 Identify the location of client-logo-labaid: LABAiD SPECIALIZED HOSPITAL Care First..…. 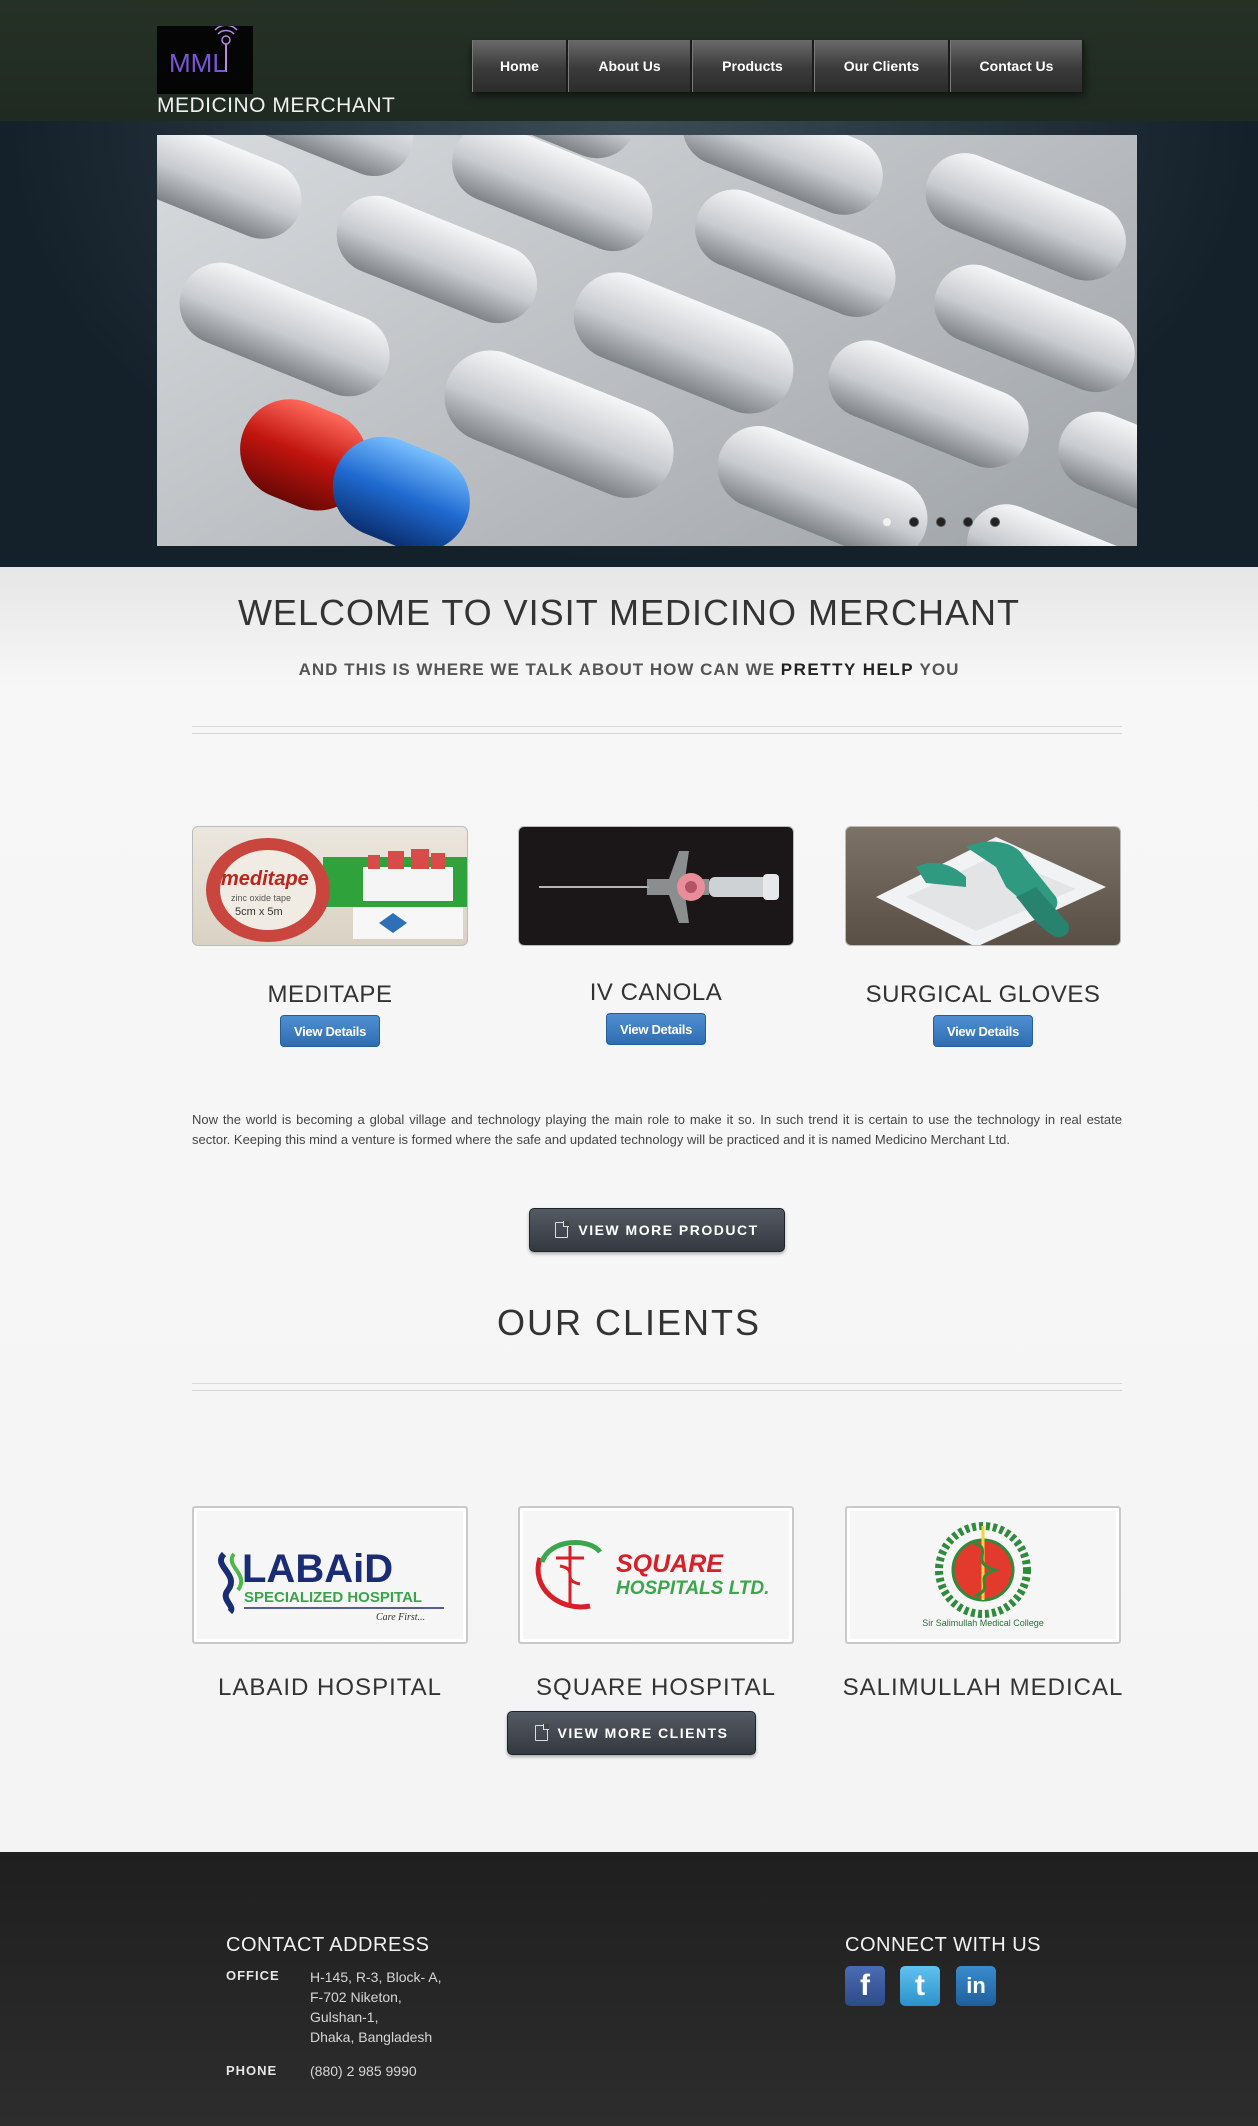
(330, 1575).